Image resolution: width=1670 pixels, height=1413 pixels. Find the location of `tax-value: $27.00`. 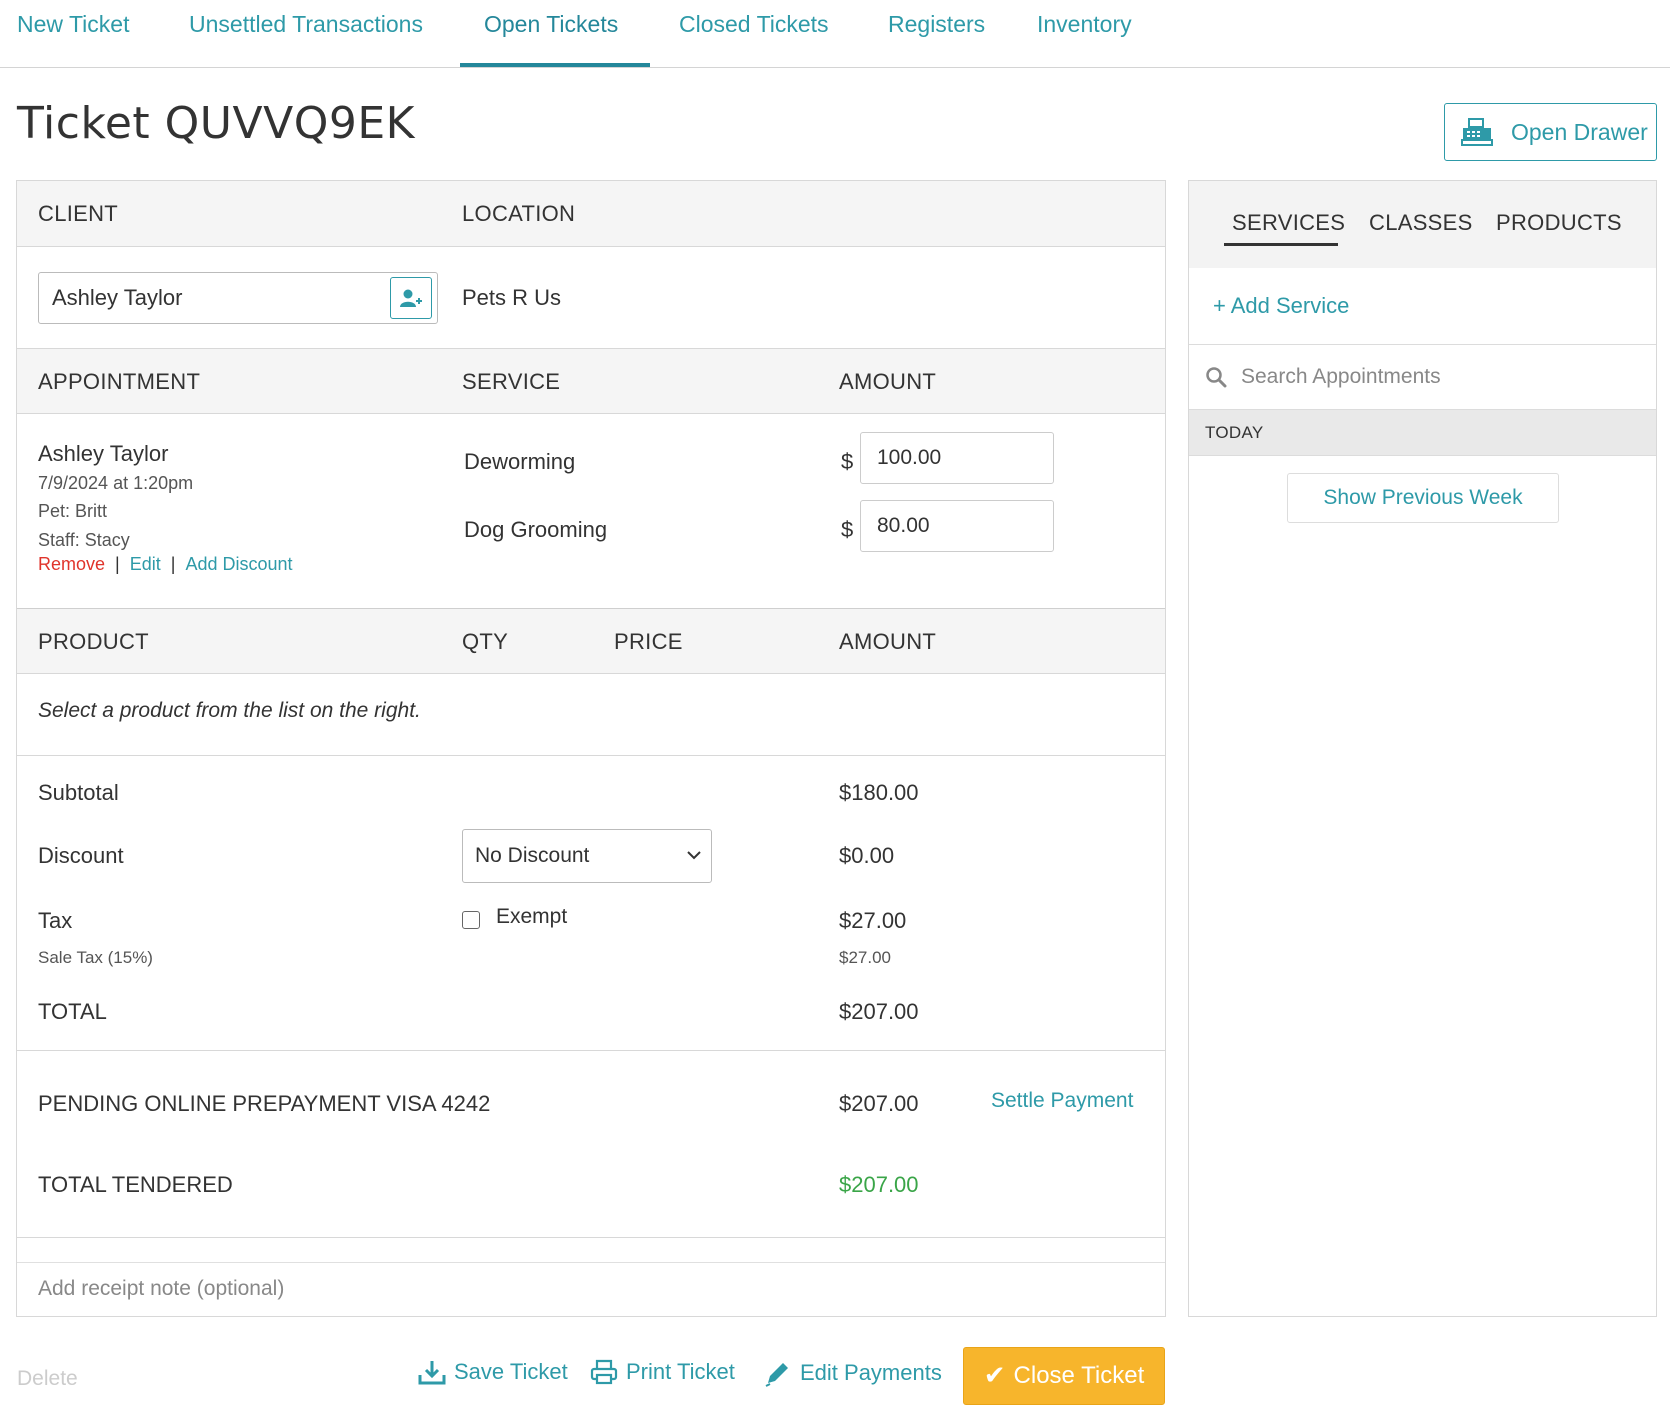

tax-value: $27.00 is located at coordinates (873, 920).